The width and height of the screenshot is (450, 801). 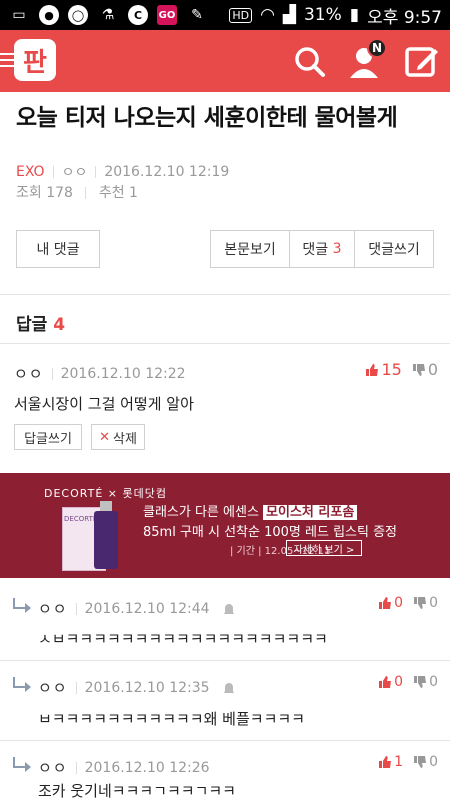 What do you see at coordinates (58, 249) in the screenshot?
I see `my-comments-button: 내 댓글` at bounding box center [58, 249].